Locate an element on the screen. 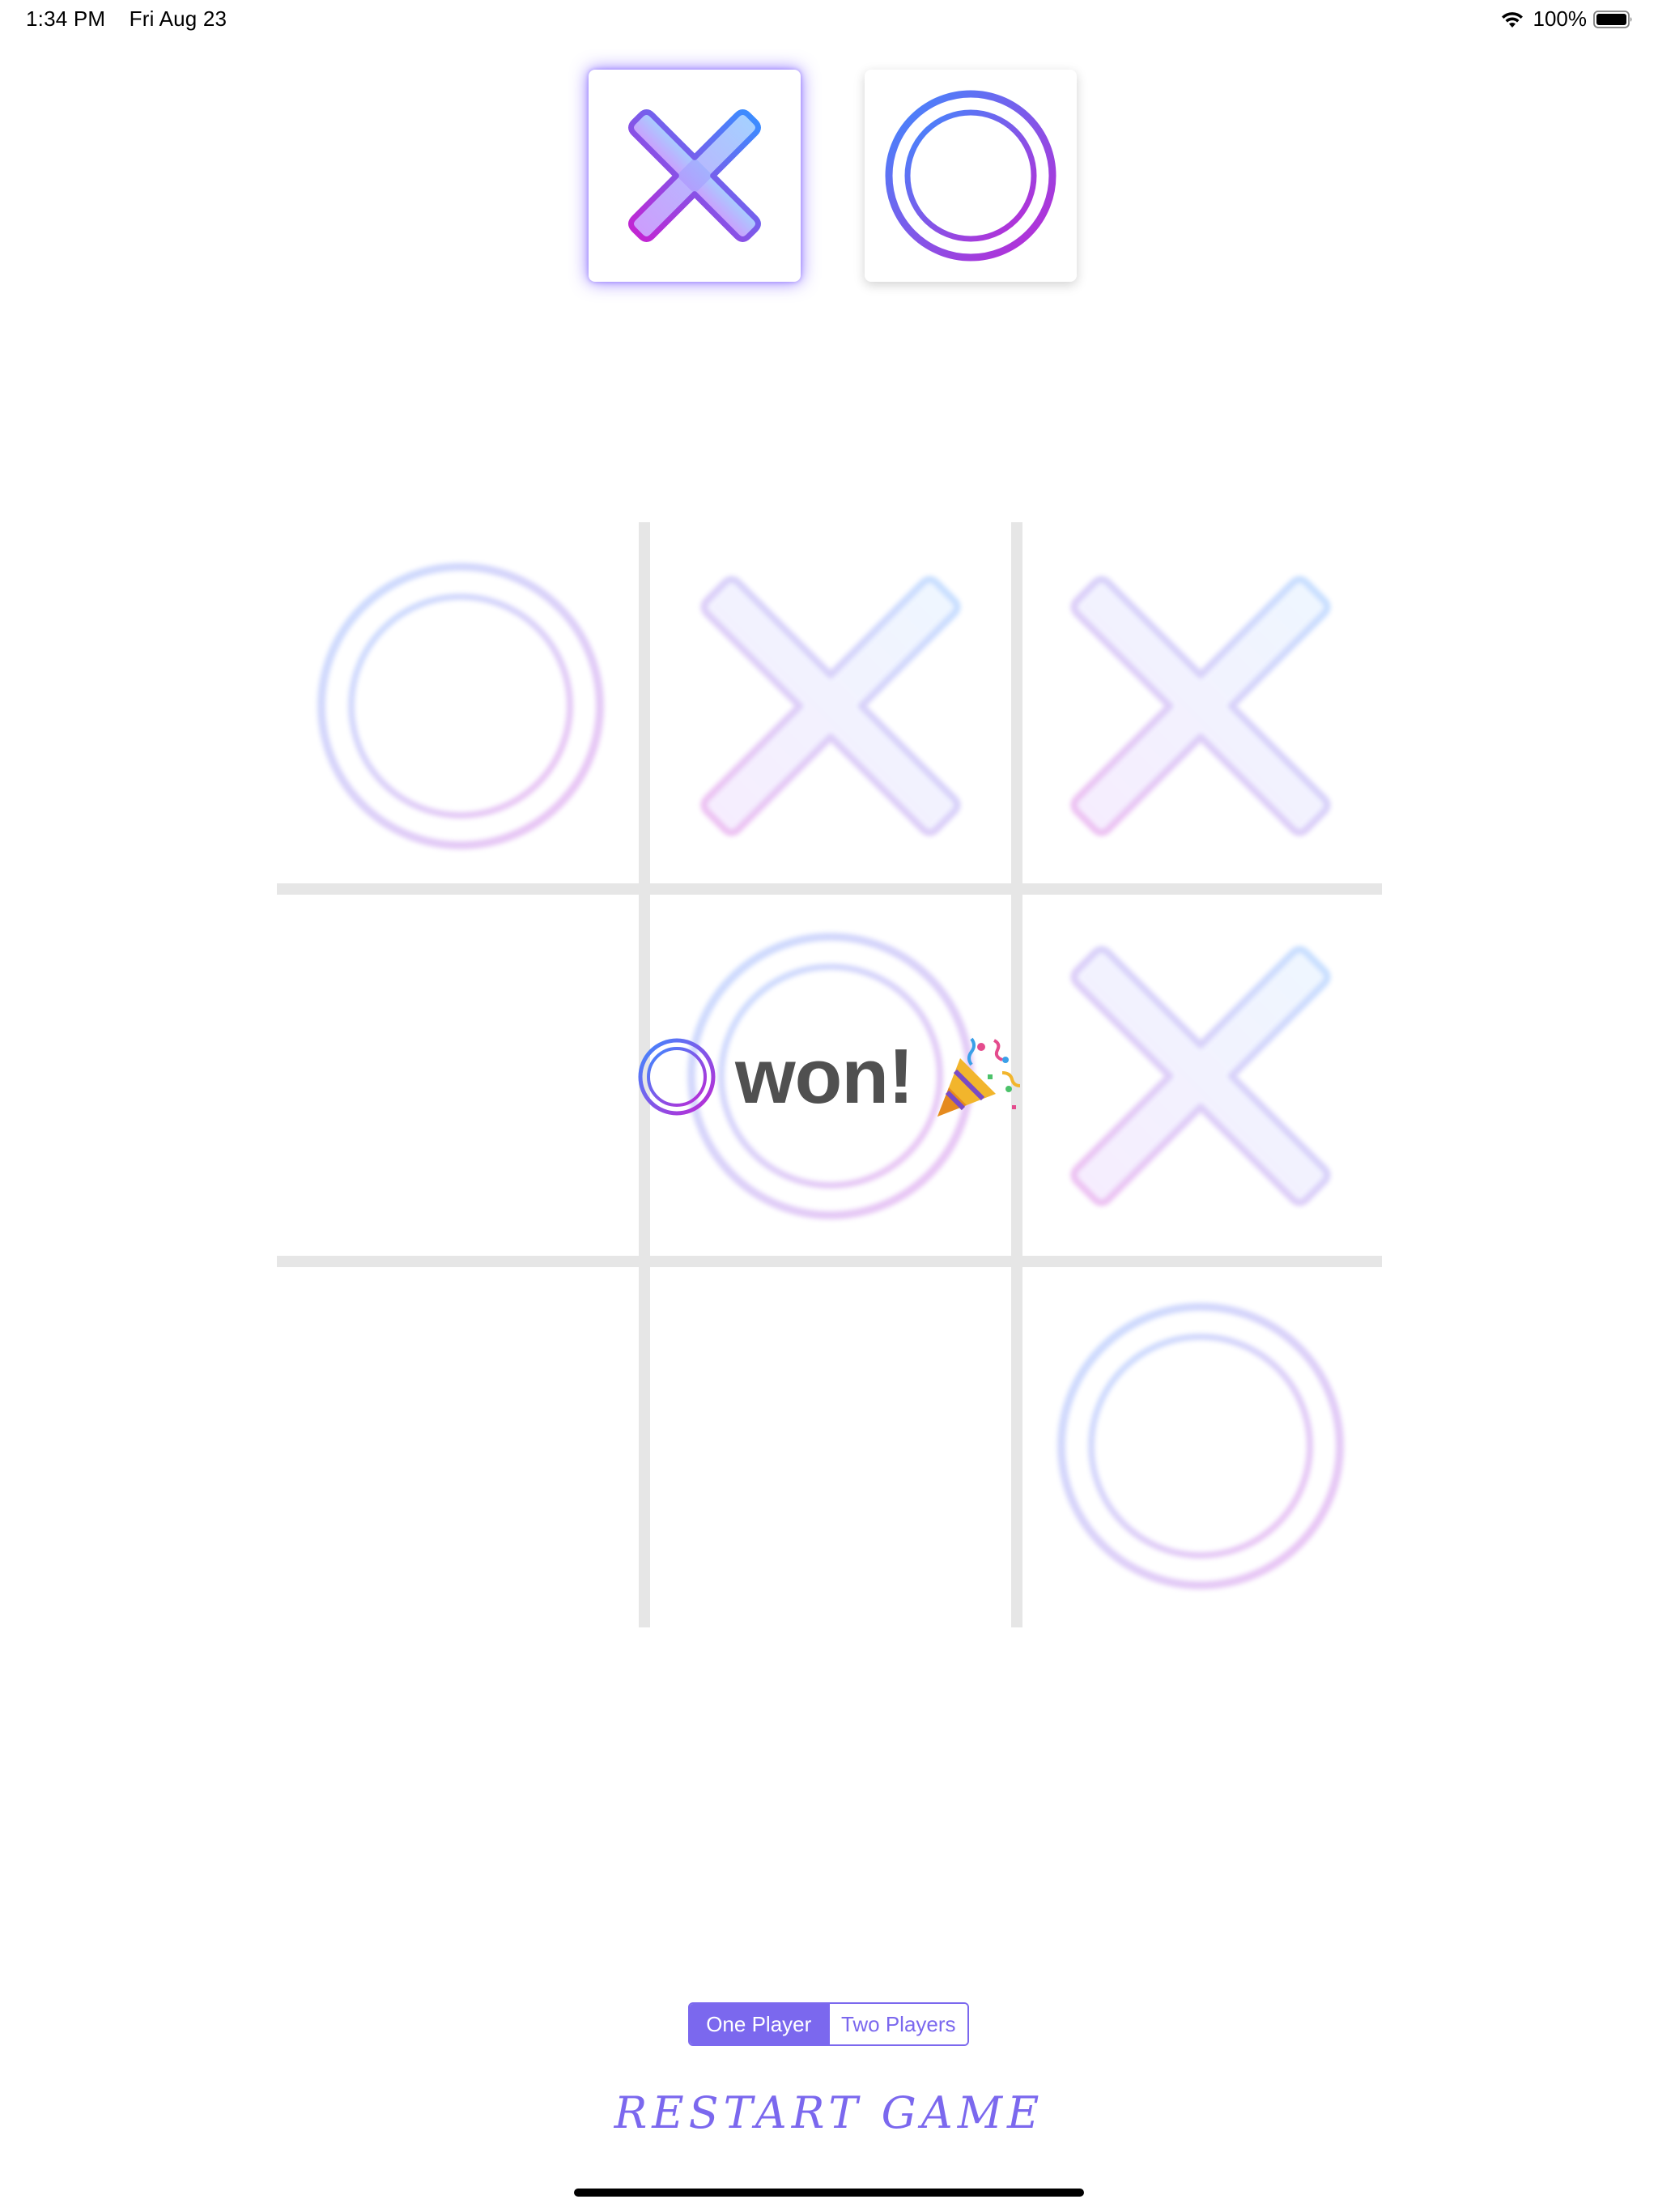  status-bar-left: 1:34 PM Fri Aug 23 is located at coordinates (135, 19).